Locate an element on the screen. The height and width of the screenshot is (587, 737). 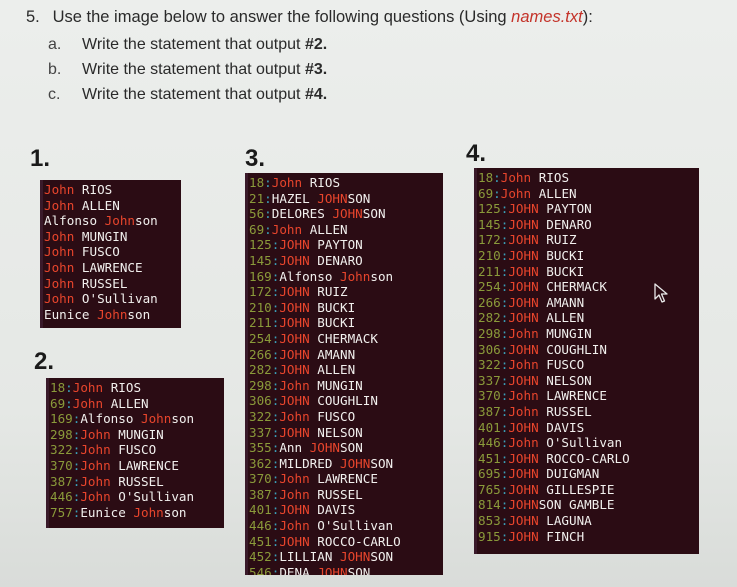
line-number: 546 is located at coordinates (260, 569).